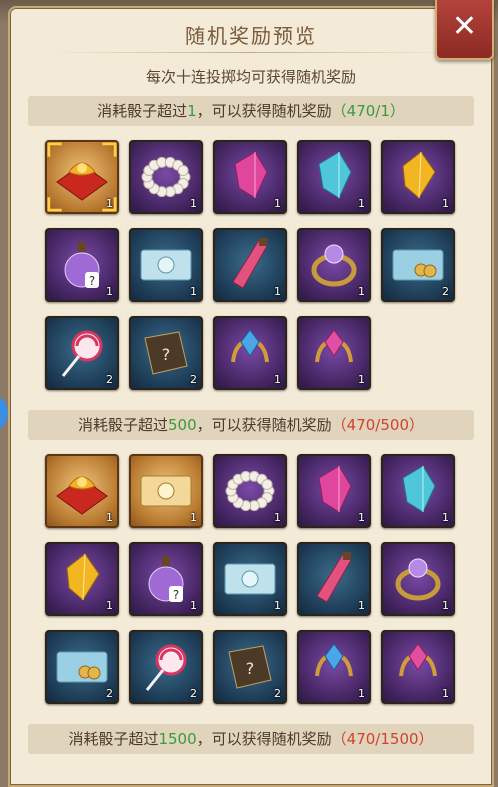  What do you see at coordinates (250, 77) in the screenshot?
I see `panel-subtitle: 每次十连投掷均可获得随机奖励` at bounding box center [250, 77].